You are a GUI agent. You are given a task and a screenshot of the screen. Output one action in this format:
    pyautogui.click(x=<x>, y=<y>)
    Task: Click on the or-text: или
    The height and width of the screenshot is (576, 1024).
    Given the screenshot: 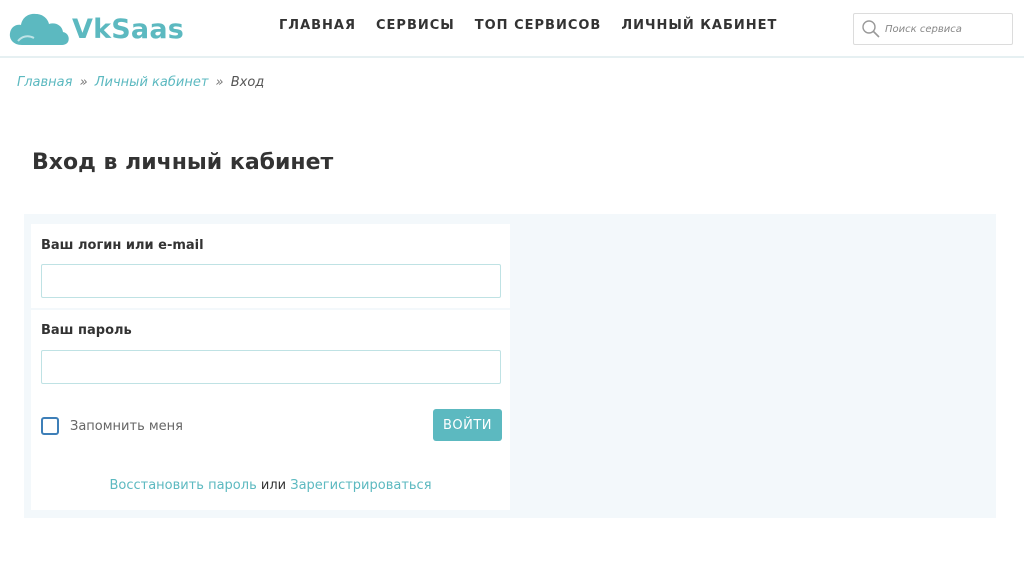 What is the action you would take?
    pyautogui.click(x=273, y=485)
    